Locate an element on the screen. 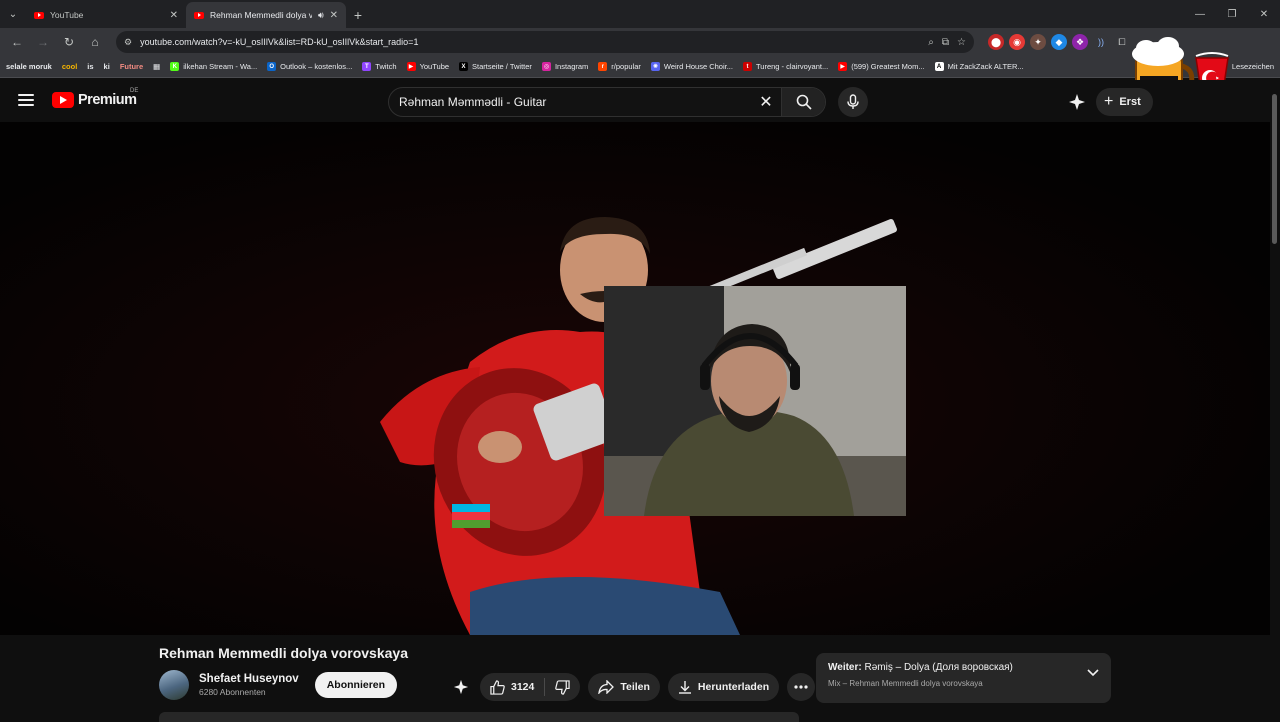 The height and width of the screenshot is (722, 1280). webcam-overlay is located at coordinates (755, 401).